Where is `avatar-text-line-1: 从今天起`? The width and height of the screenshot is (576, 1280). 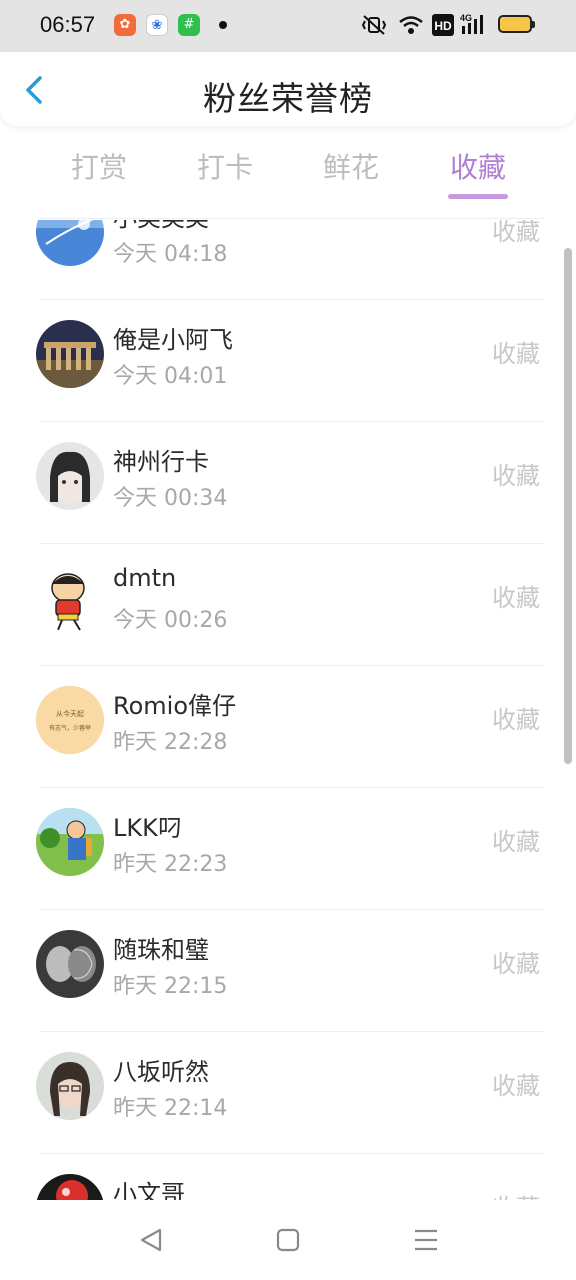 avatar-text-line-1: 从今天起 is located at coordinates (70, 713).